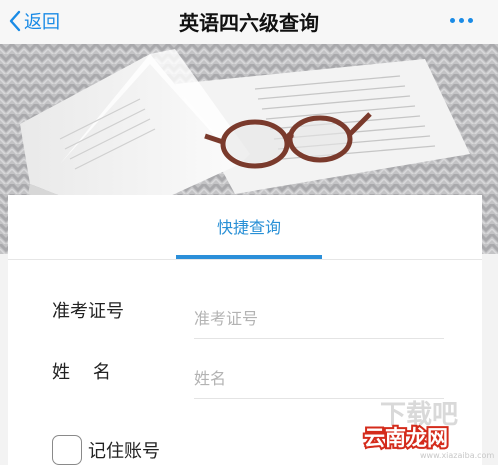 Image resolution: width=498 pixels, height=465 pixels. Describe the element at coordinates (248, 227) in the screenshot. I see `tab-label: 快捷查询` at that location.